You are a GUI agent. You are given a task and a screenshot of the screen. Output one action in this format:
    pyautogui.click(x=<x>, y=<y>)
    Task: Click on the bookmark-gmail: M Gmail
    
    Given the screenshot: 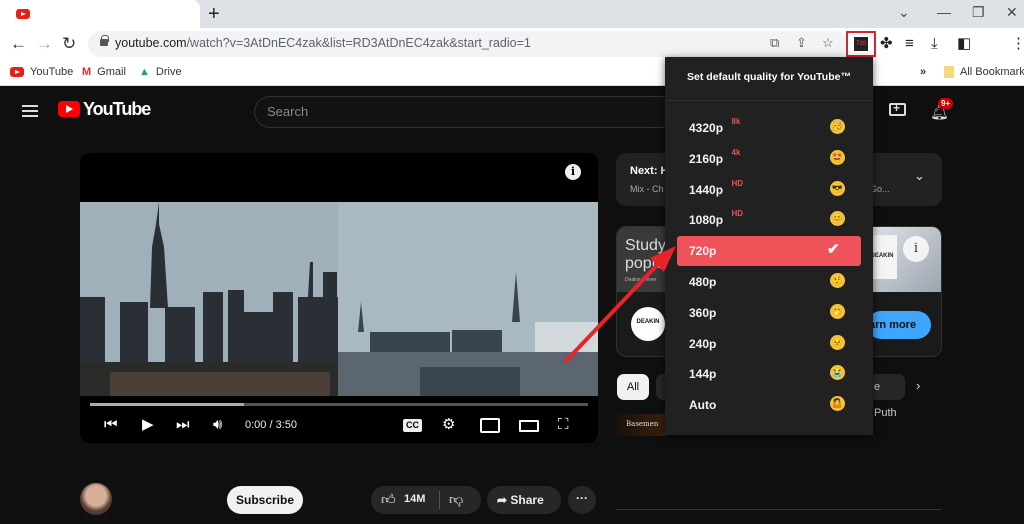 What is the action you would take?
    pyautogui.click(x=104, y=72)
    